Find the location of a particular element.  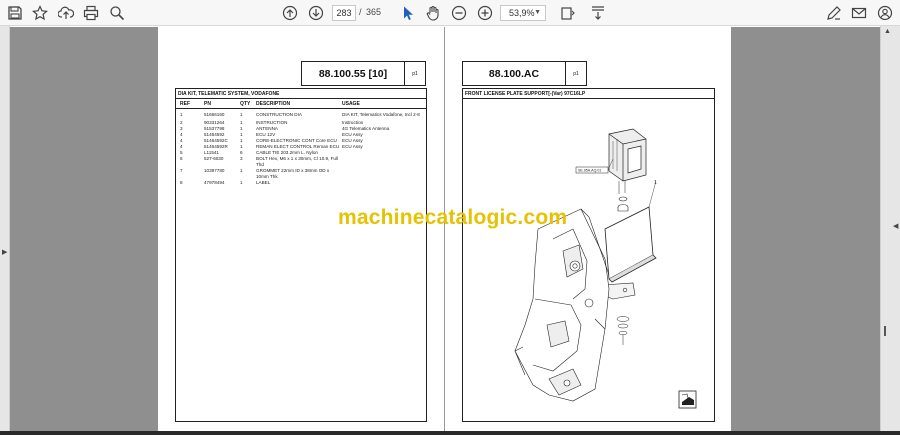

zoom-in-icon is located at coordinates (485, 13).